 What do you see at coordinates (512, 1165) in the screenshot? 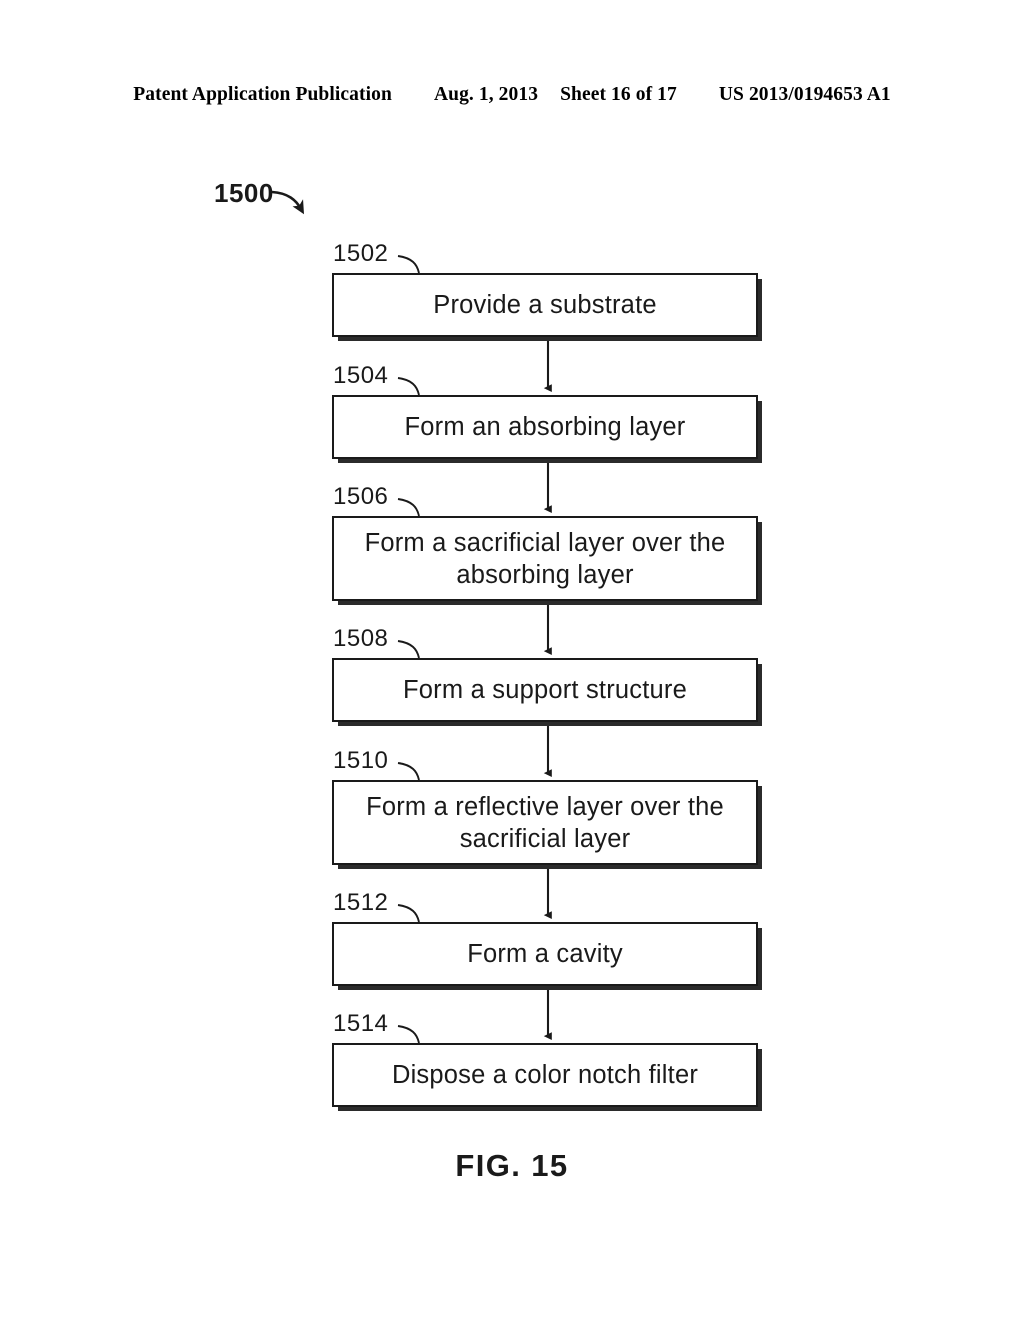
I see `figure-caption: FIG. 15` at bounding box center [512, 1165].